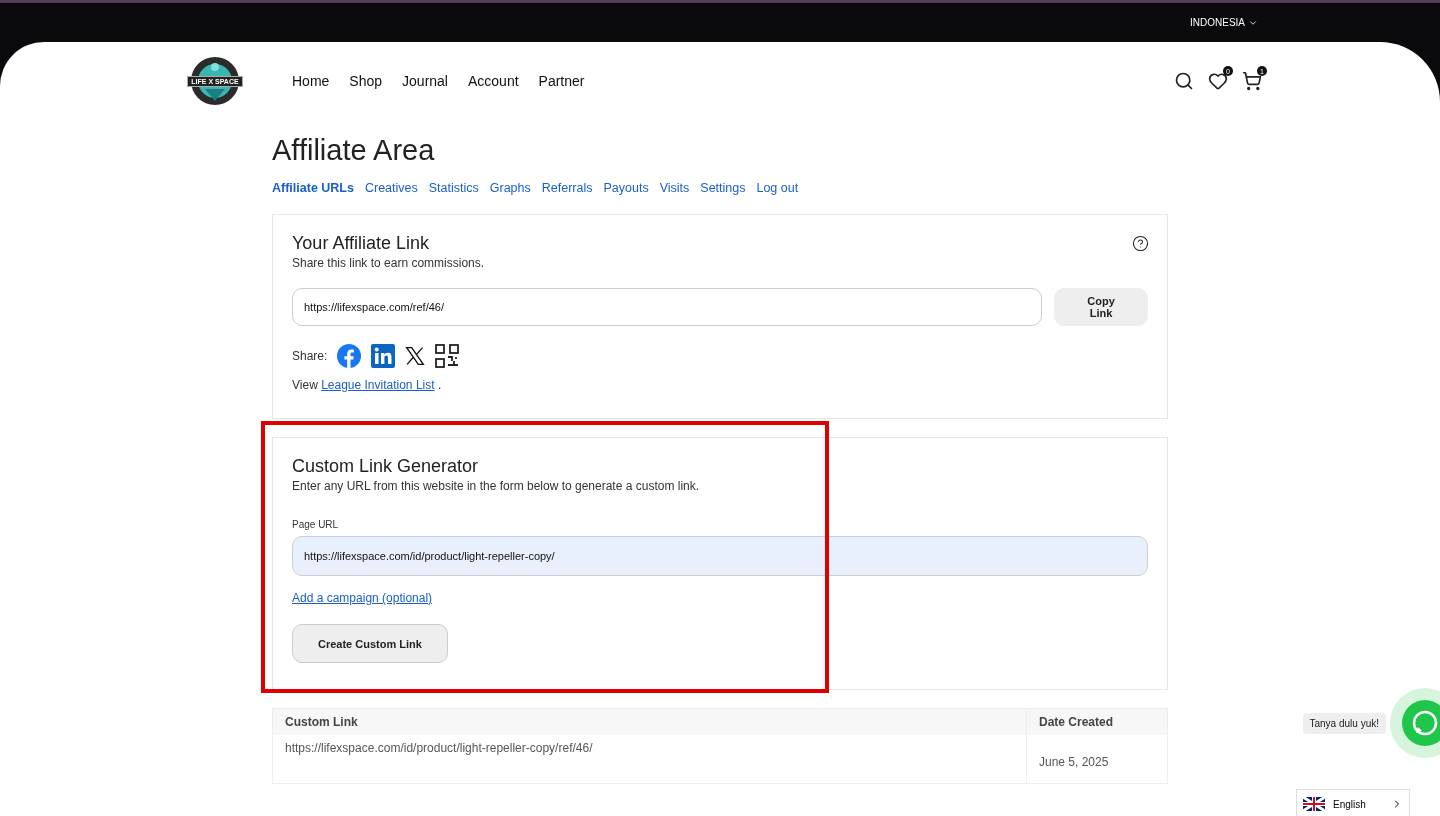 The image size is (1440, 816). Describe the element at coordinates (453, 188) in the screenshot. I see `tab: Statistics` at that location.